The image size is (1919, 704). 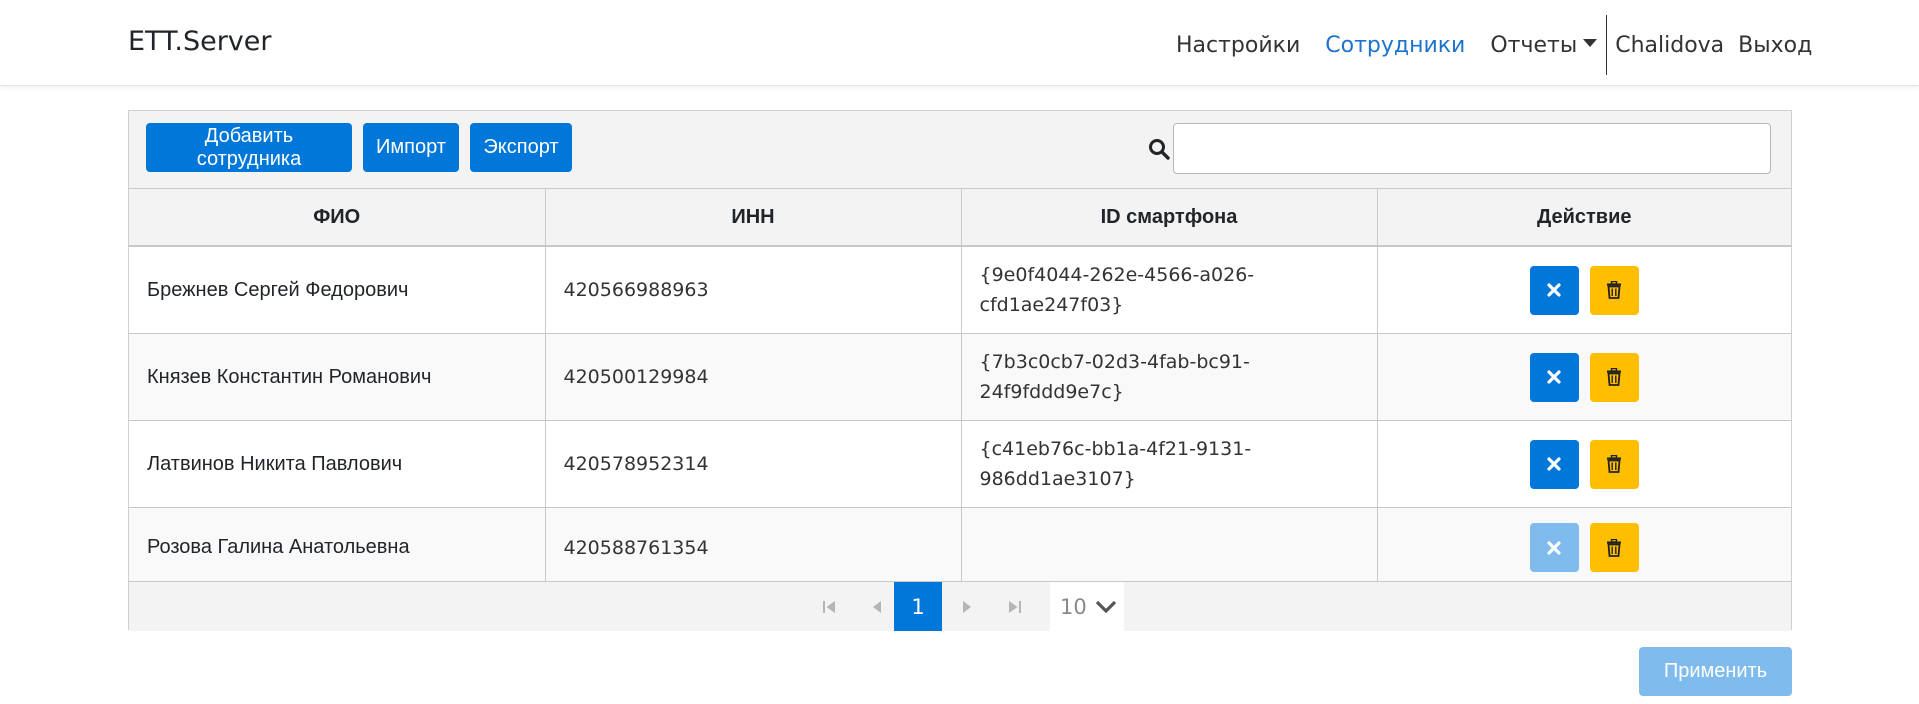 I want to click on first-page-icon, so click(x=829, y=606).